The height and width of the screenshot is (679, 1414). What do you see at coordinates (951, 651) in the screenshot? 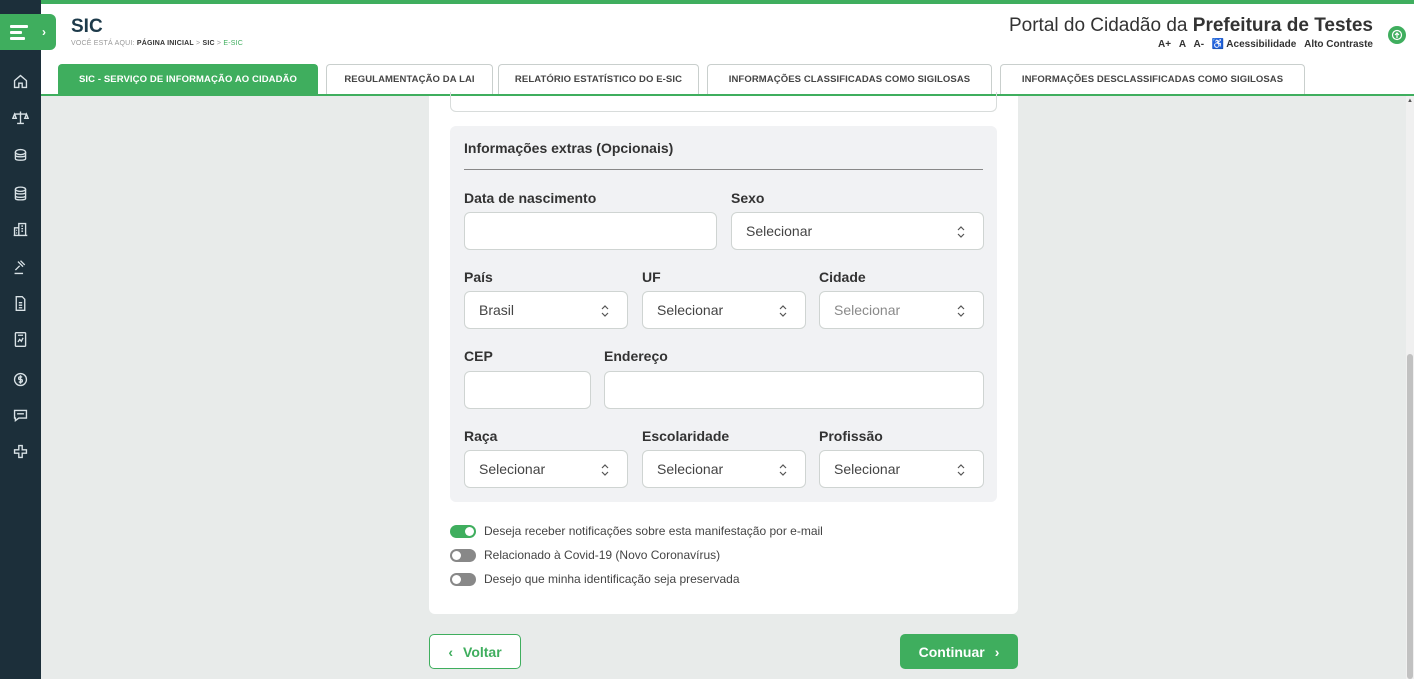
I see `continue-button-label: Continuar` at bounding box center [951, 651].